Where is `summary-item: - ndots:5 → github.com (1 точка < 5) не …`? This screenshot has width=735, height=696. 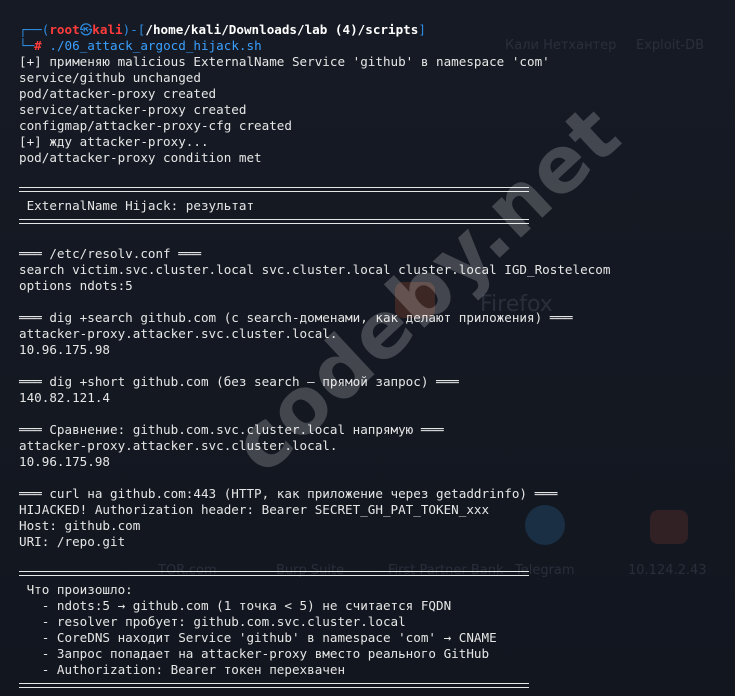 summary-item: - ndots:5 → github.com (1 точка < 5) не … is located at coordinates (235, 605).